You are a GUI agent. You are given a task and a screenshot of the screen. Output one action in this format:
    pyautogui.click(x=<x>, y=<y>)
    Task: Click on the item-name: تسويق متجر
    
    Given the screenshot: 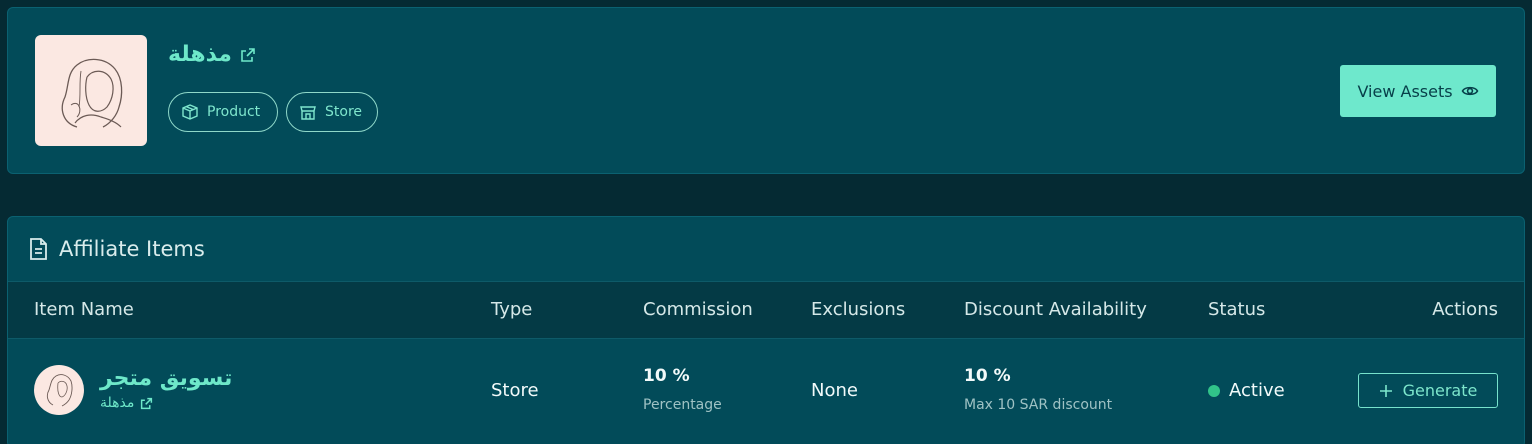 What is the action you would take?
    pyautogui.click(x=166, y=378)
    